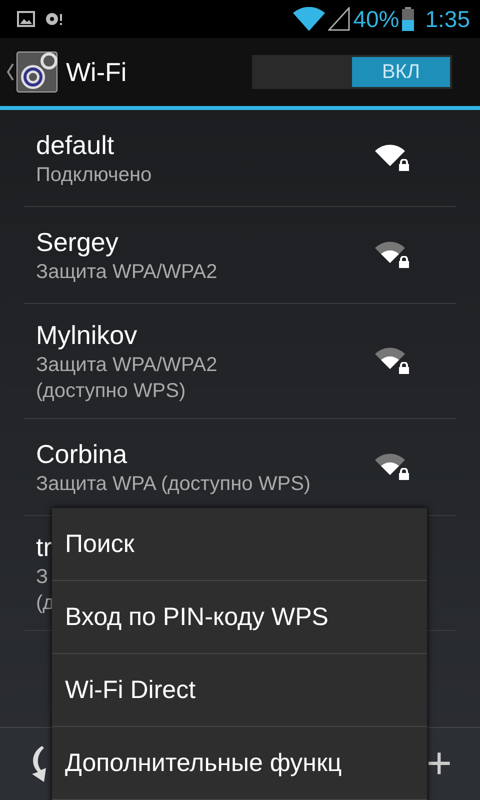 Image resolution: width=480 pixels, height=800 pixels. What do you see at coordinates (82, 454) in the screenshot?
I see `network-name: Corbina` at bounding box center [82, 454].